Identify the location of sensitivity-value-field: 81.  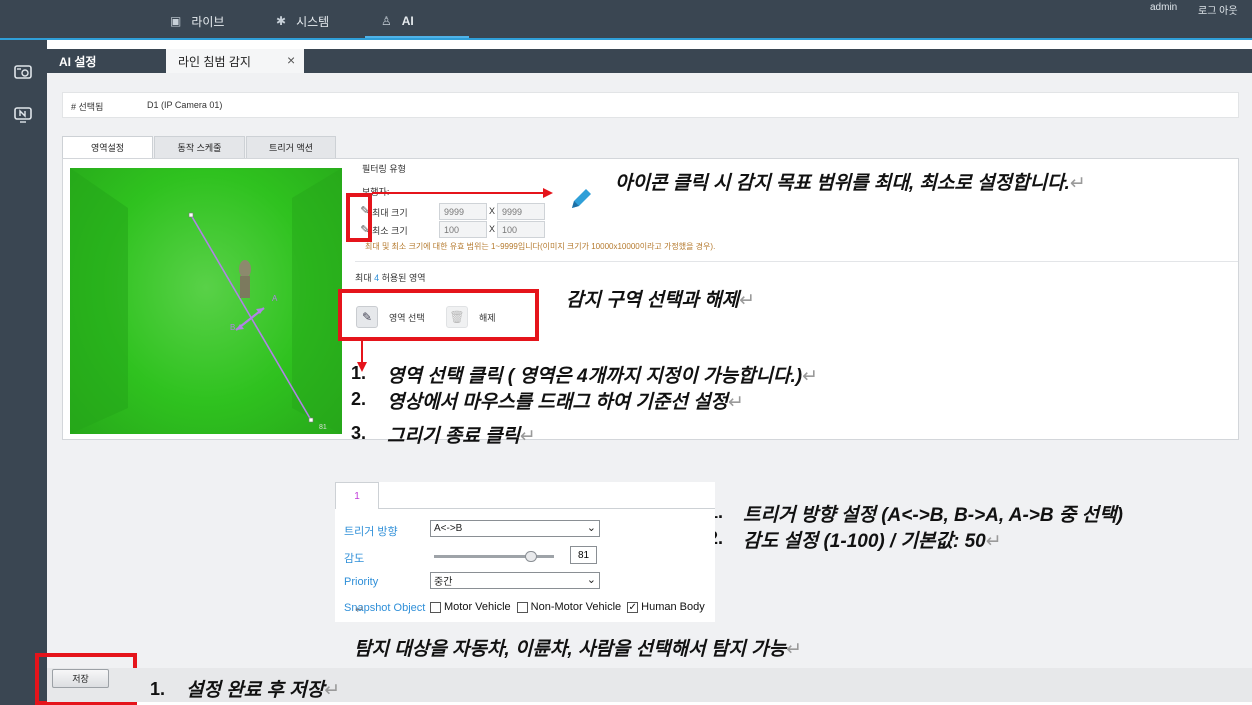
(583, 555).